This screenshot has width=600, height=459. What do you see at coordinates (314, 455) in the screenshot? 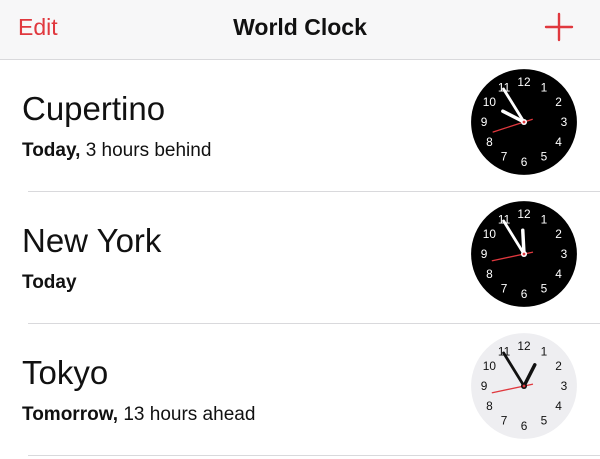
I see `row-divider` at bounding box center [314, 455].